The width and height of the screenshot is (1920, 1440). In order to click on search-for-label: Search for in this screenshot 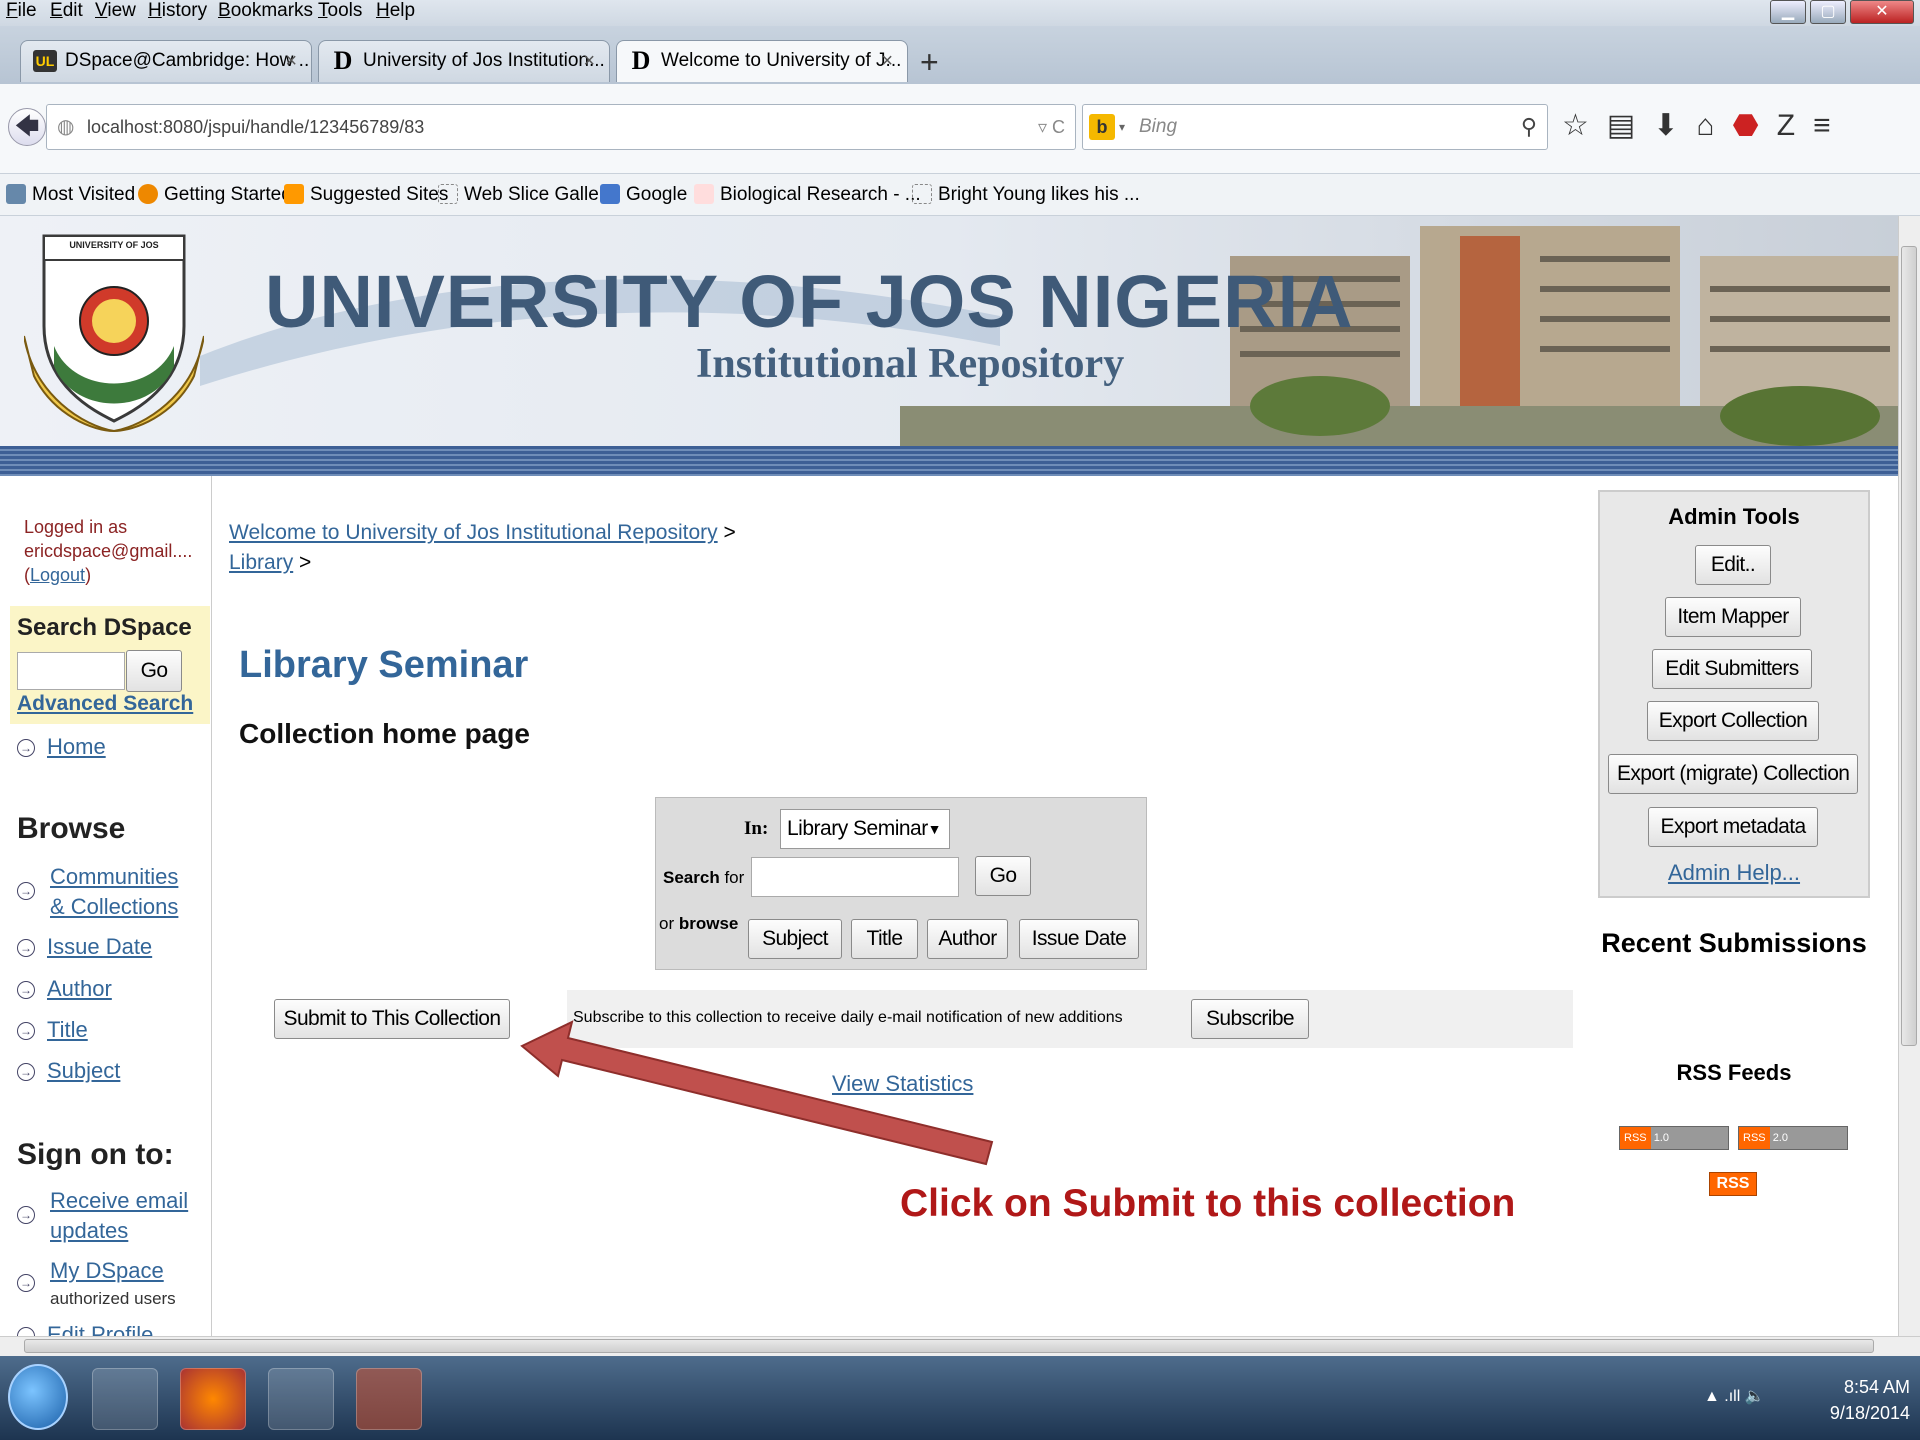, I will do `click(704, 877)`.